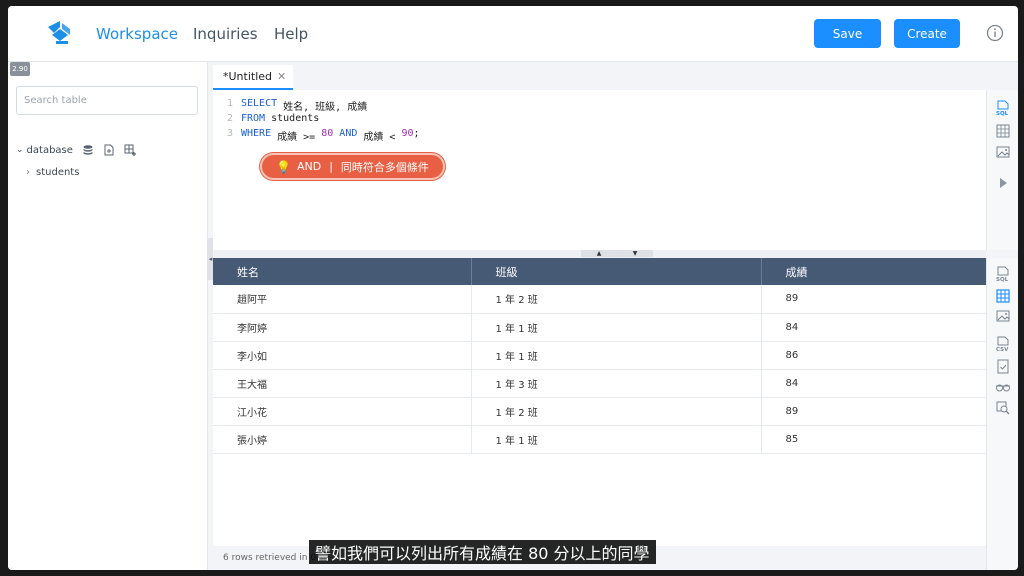  What do you see at coordinates (88, 150) in the screenshot?
I see `database-stack-icon` at bounding box center [88, 150].